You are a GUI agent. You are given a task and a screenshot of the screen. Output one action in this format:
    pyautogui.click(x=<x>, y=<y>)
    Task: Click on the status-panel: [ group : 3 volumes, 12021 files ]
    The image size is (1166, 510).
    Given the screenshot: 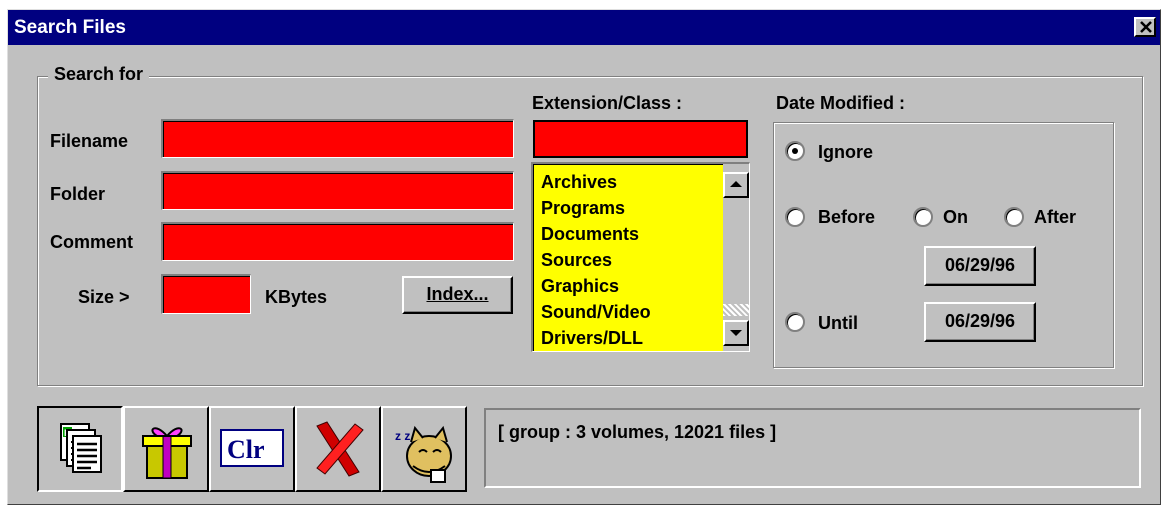 What is the action you would take?
    pyautogui.click(x=812, y=448)
    